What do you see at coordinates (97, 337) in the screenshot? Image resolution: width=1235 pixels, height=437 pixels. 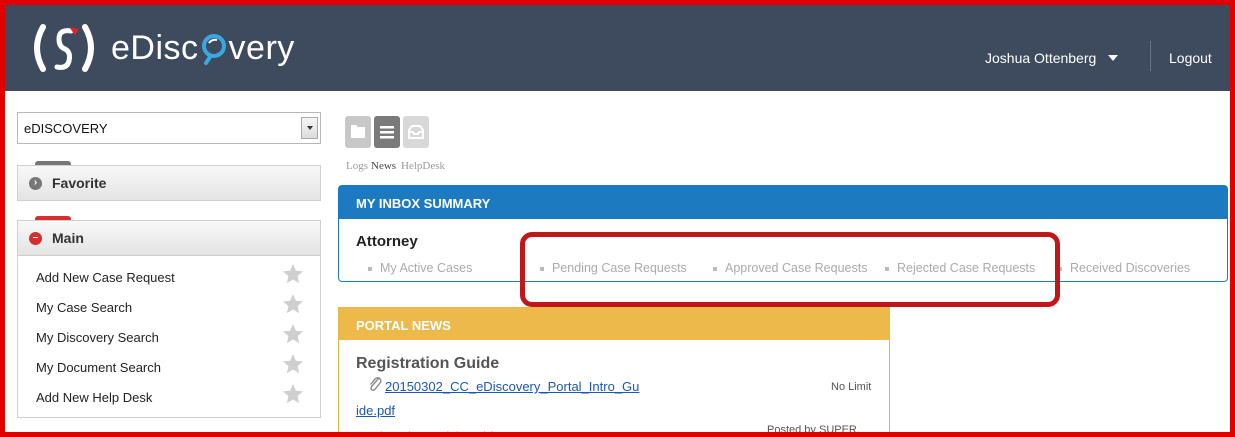 I see `menu-item-my-discovery-search: My Discovery Search` at bounding box center [97, 337].